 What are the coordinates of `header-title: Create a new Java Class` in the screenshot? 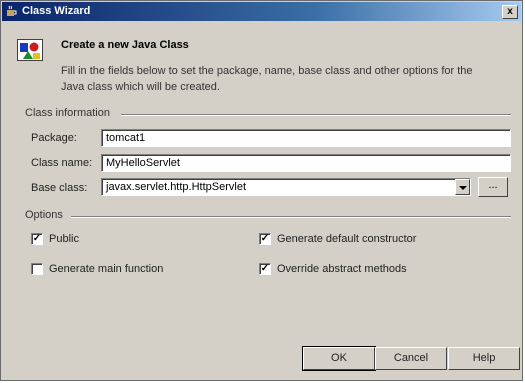 It's located at (125, 45).